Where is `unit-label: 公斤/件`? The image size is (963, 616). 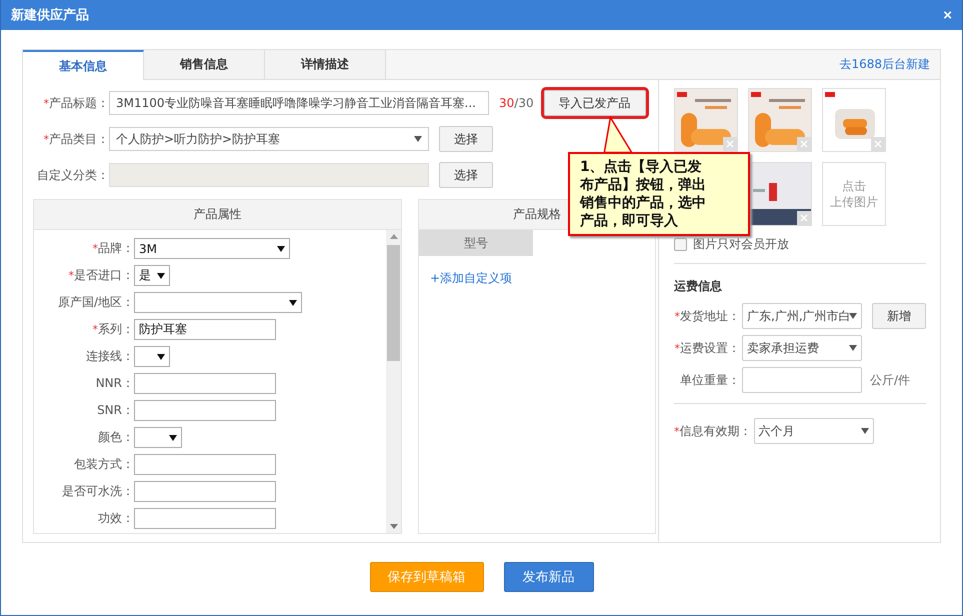 unit-label: 公斤/件 is located at coordinates (890, 380).